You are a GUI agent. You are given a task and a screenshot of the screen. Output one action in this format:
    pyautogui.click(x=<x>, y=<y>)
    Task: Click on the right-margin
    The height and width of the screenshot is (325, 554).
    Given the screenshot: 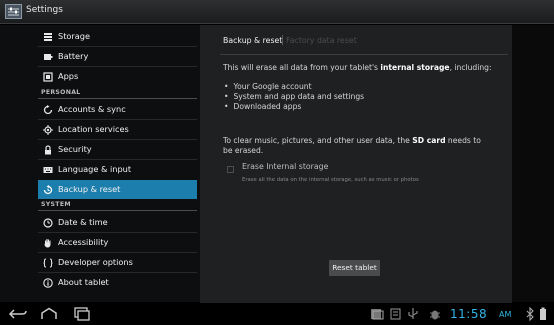 What is the action you would take?
    pyautogui.click(x=533, y=163)
    